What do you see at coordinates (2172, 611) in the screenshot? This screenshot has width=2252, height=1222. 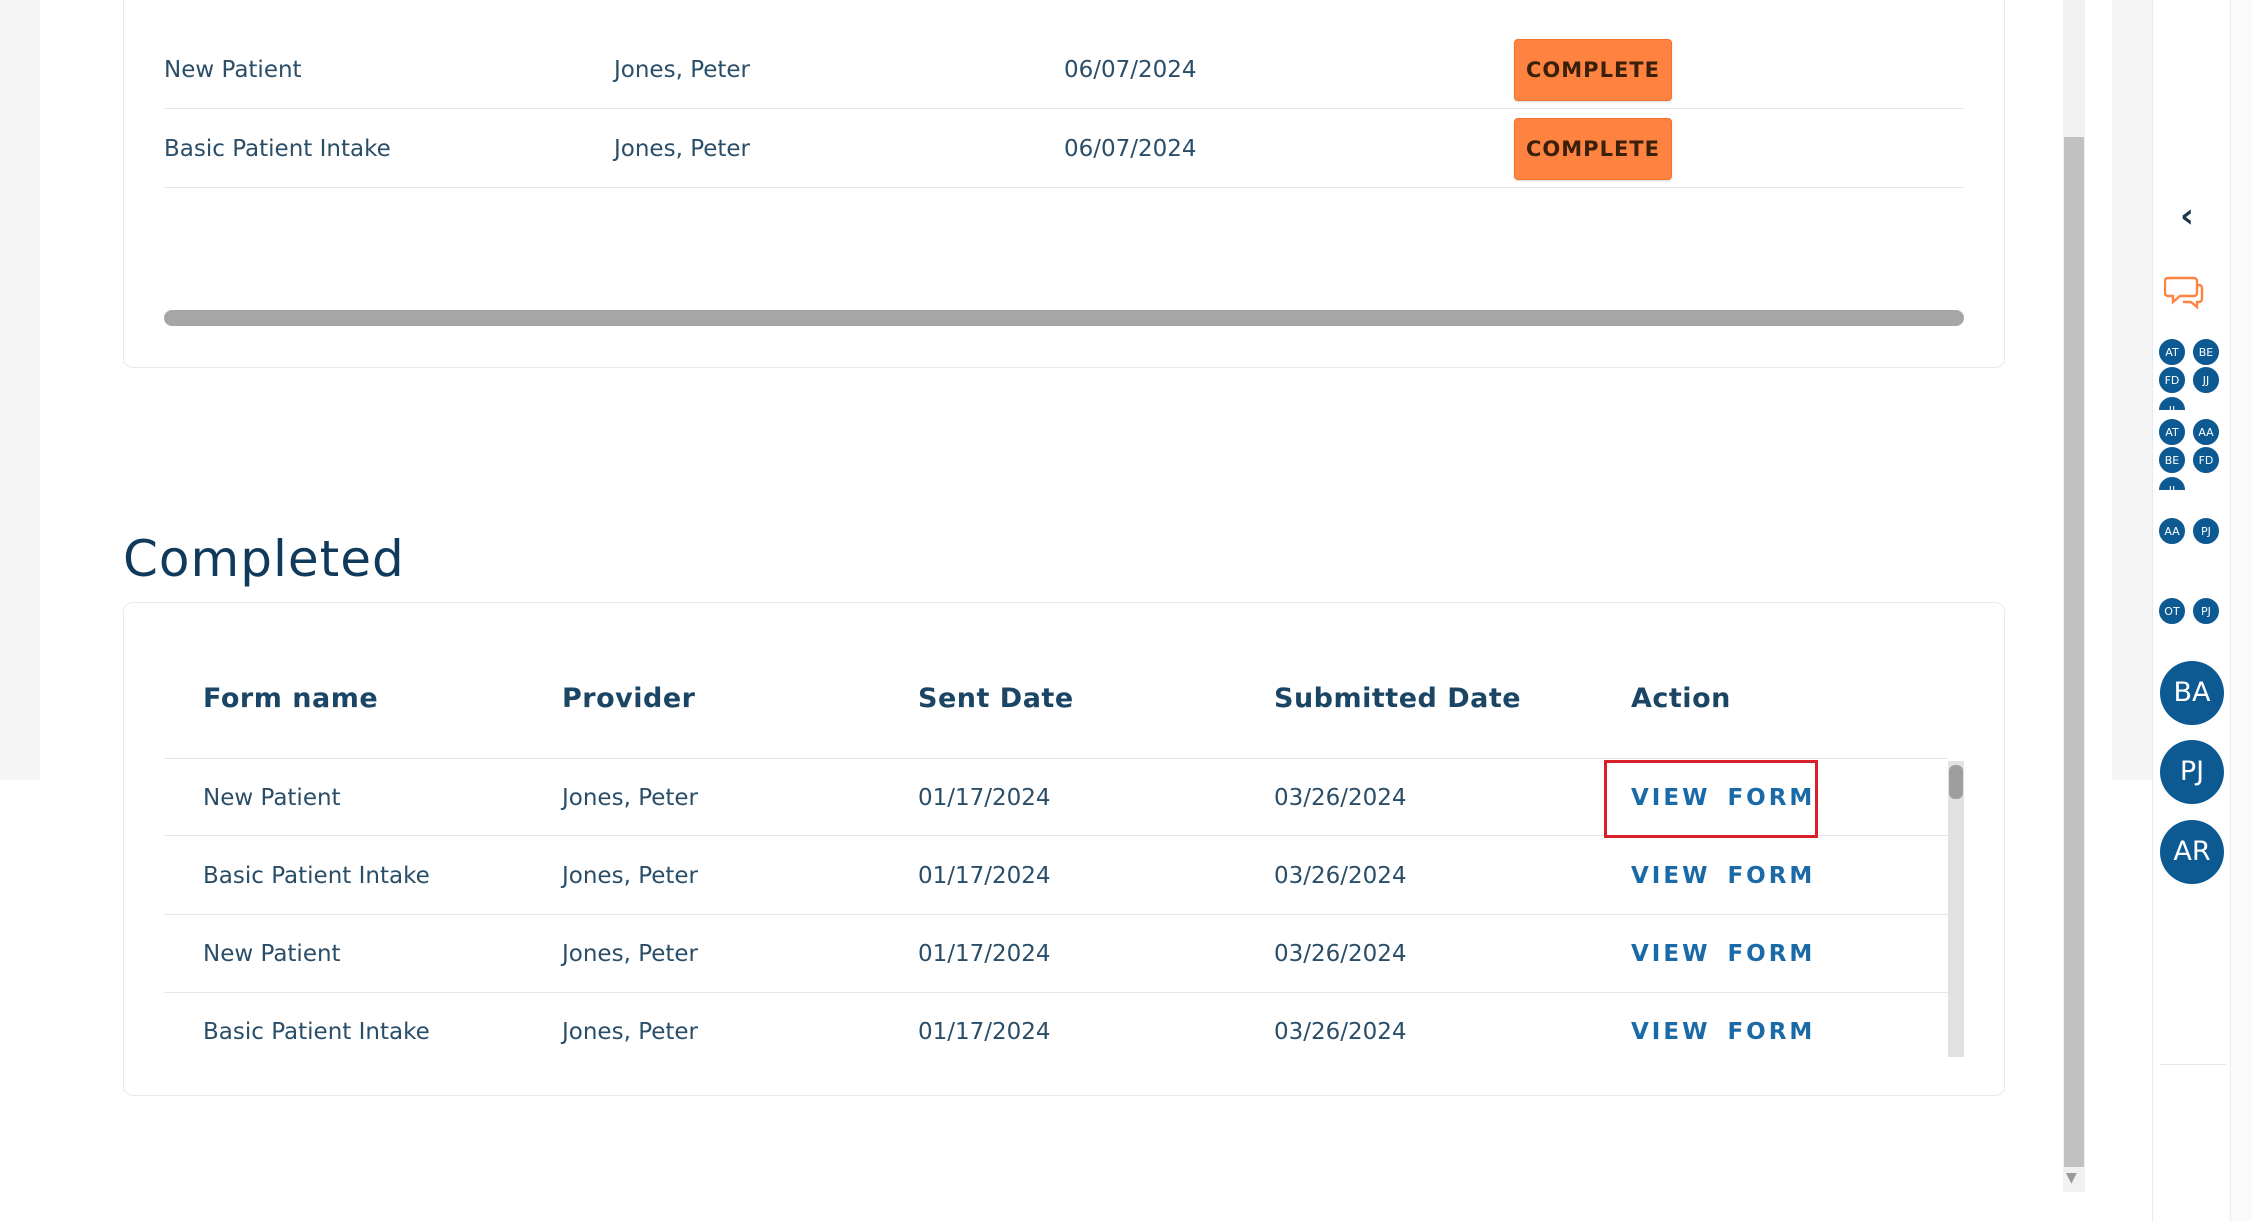 I see `avatar: OT` at bounding box center [2172, 611].